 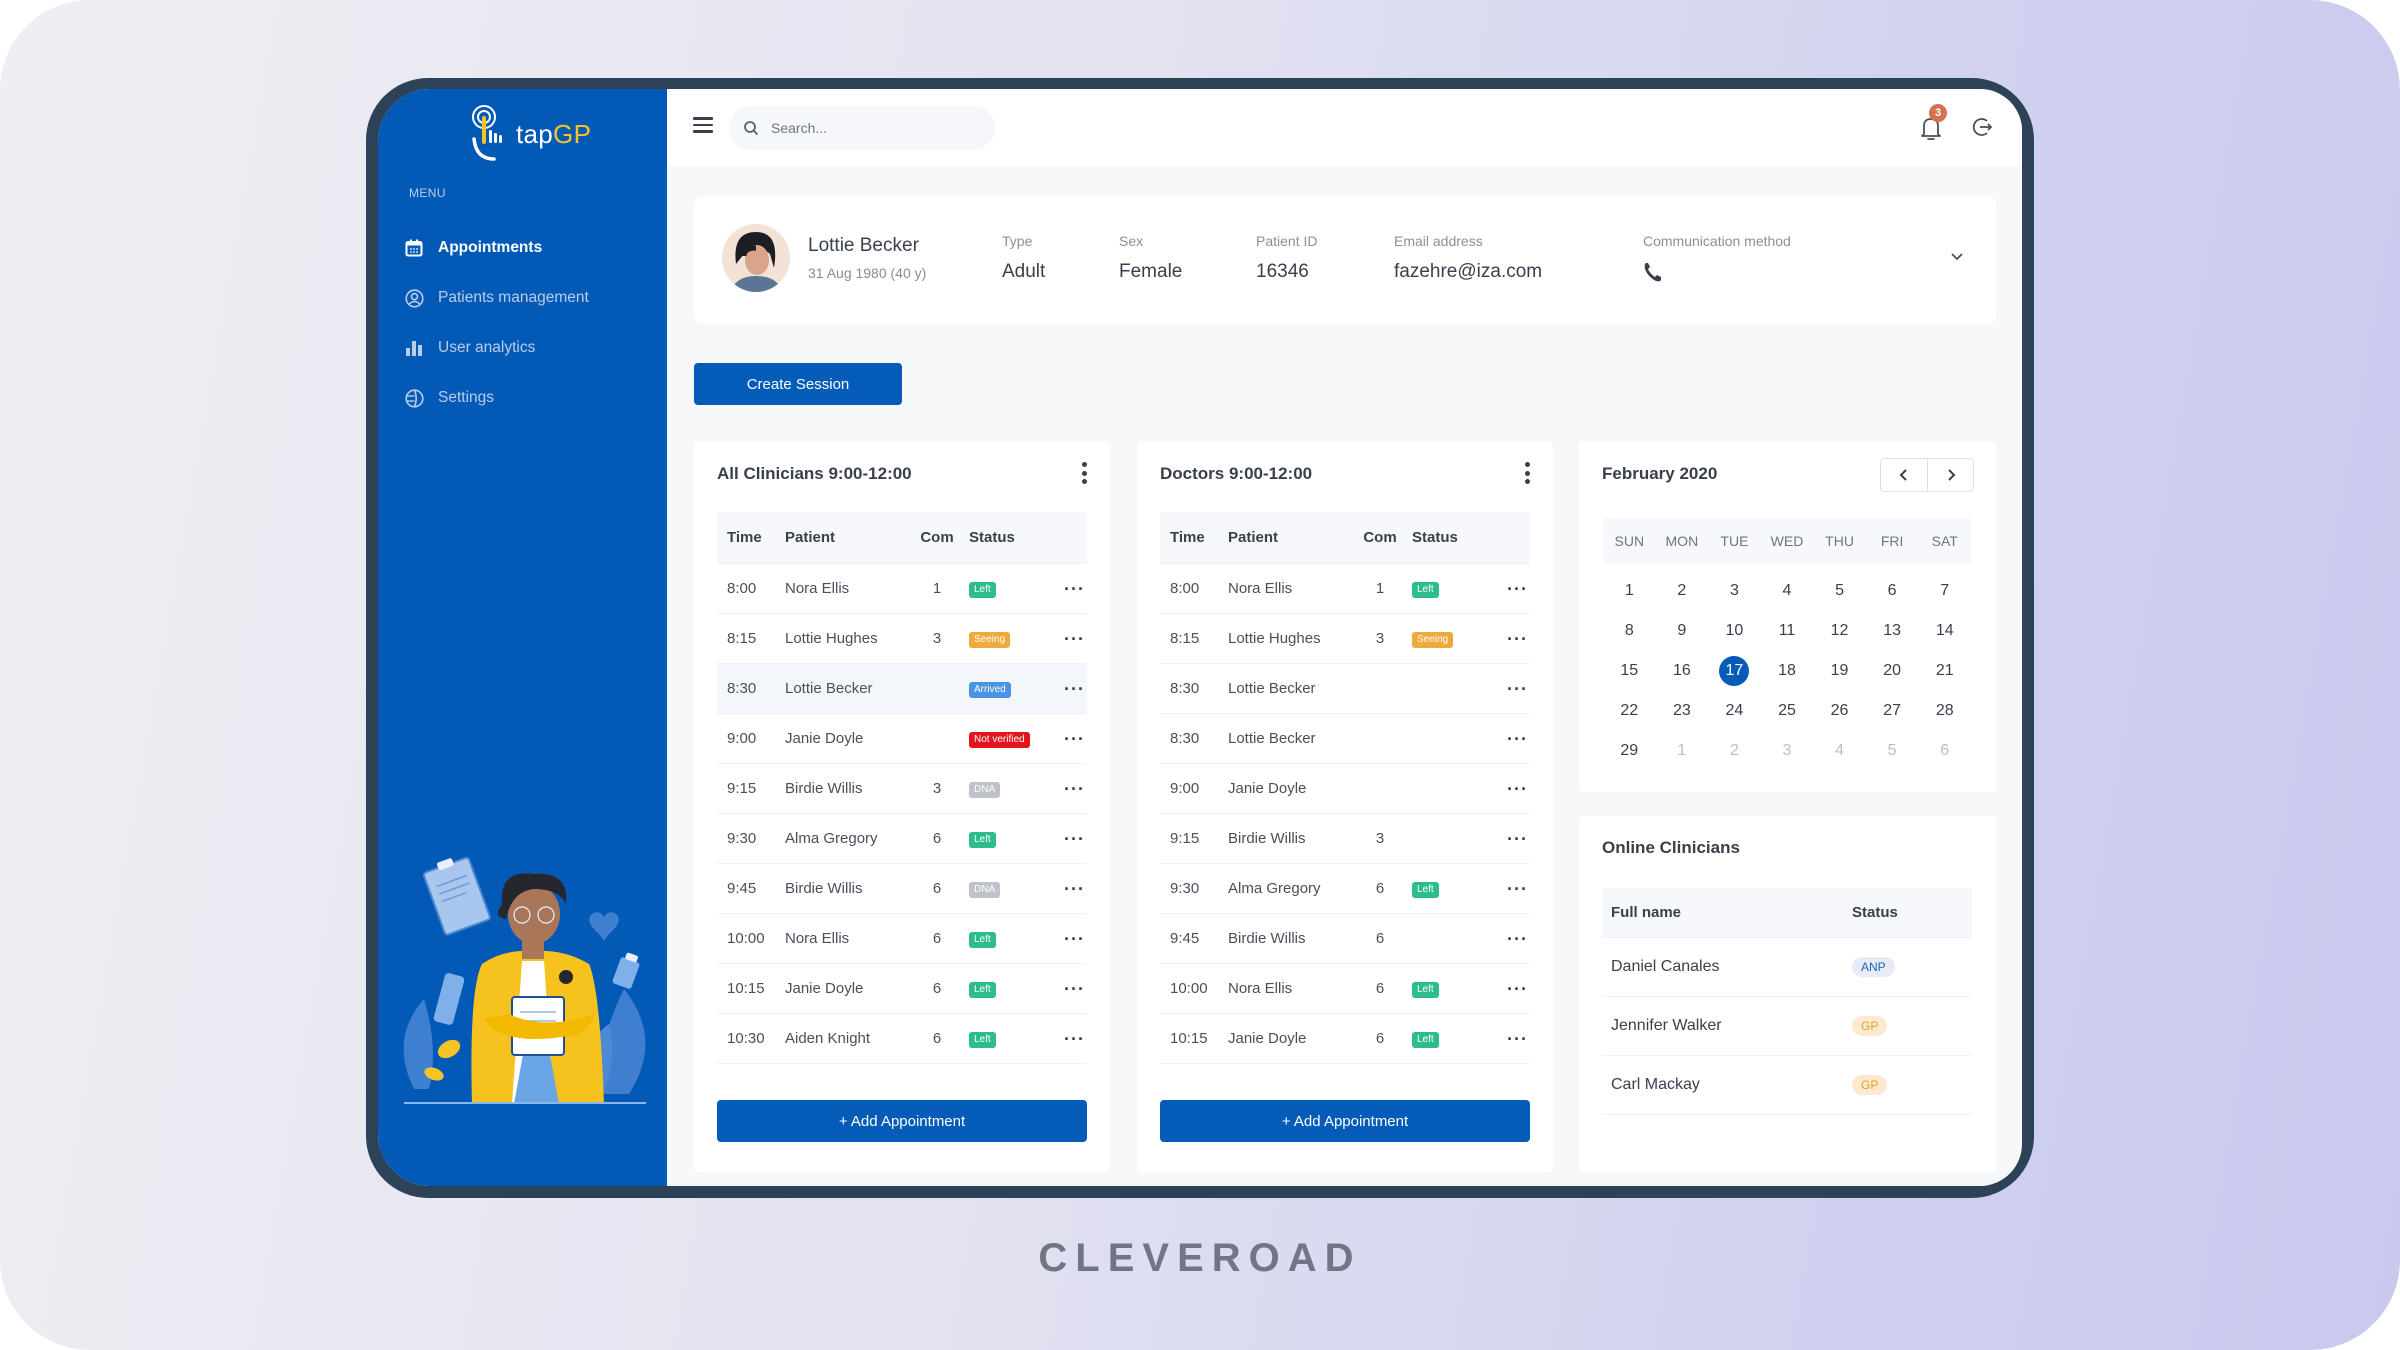 What do you see at coordinates (1345, 839) in the screenshot?
I see `table-row: 9:15 Birdie Willis 3 ···` at bounding box center [1345, 839].